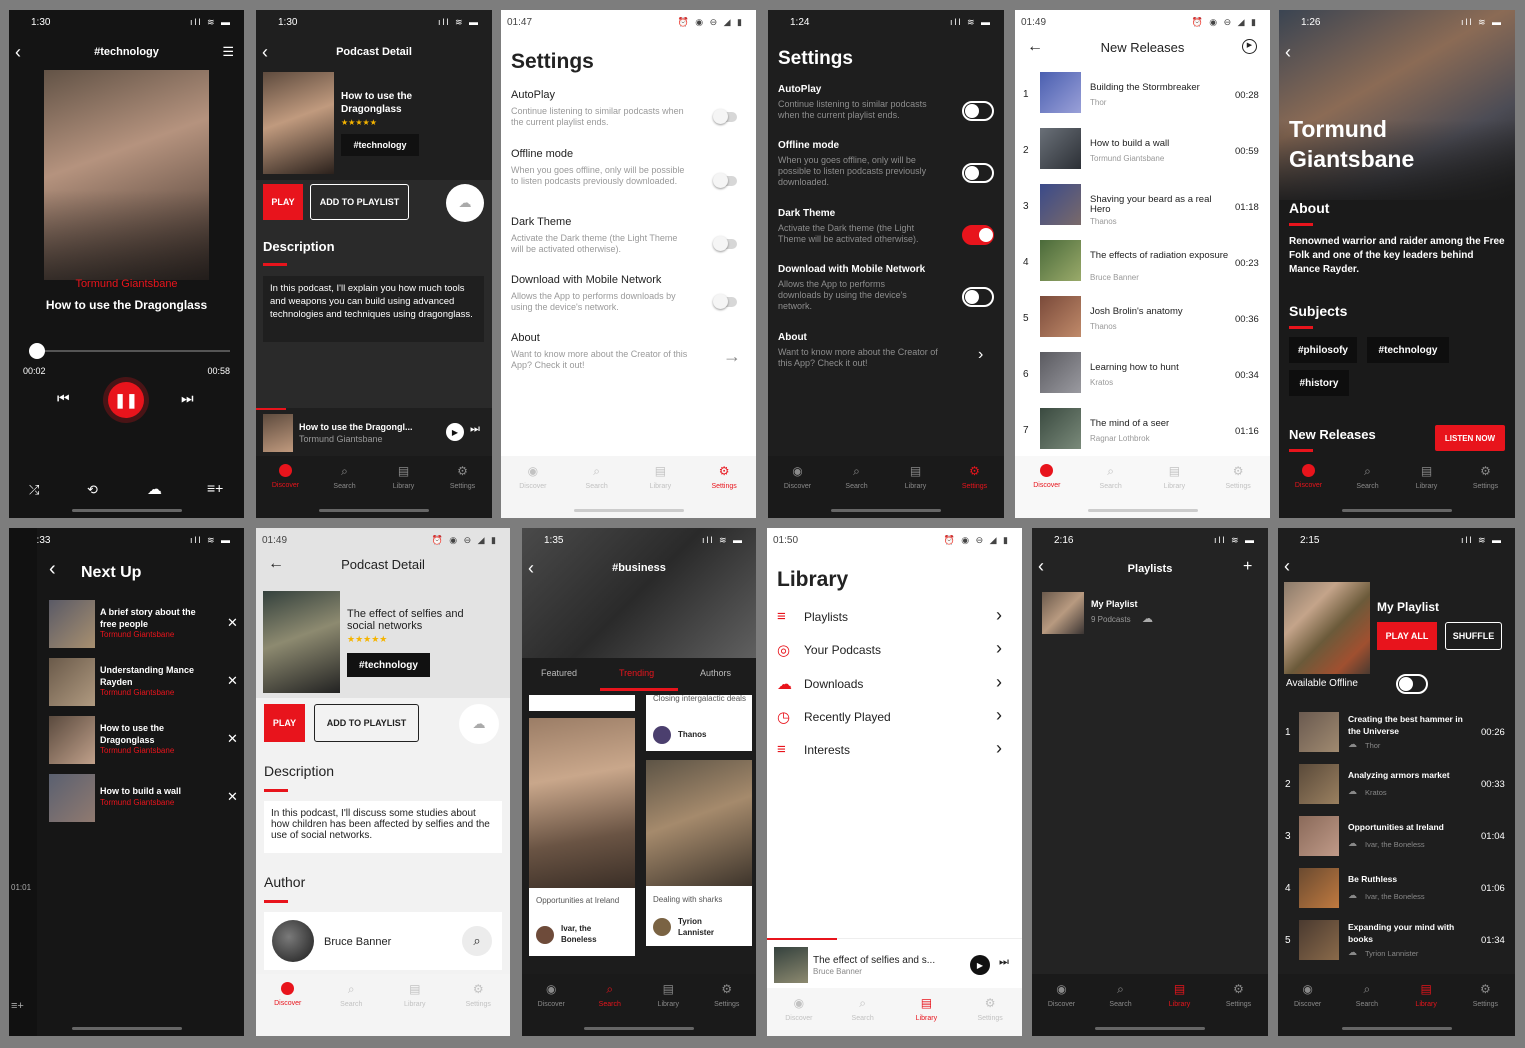 The width and height of the screenshot is (1525, 1048). Describe the element at coordinates (126, 400) in the screenshot. I see `pause-button: ❚❚` at that location.